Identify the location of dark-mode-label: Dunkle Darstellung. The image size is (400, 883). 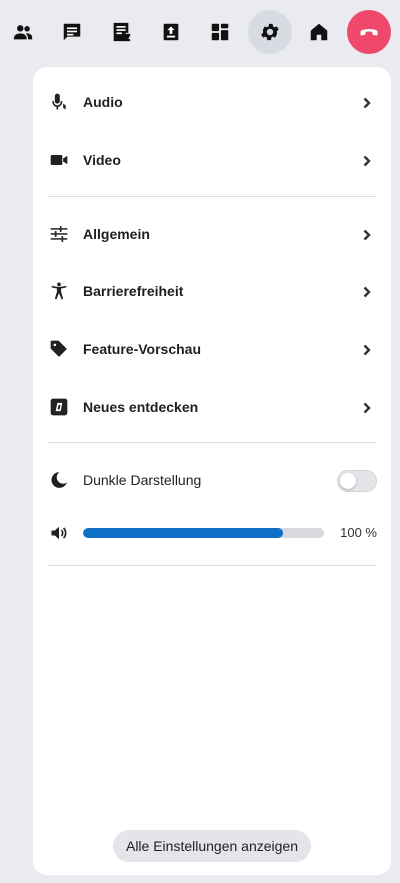
(142, 480).